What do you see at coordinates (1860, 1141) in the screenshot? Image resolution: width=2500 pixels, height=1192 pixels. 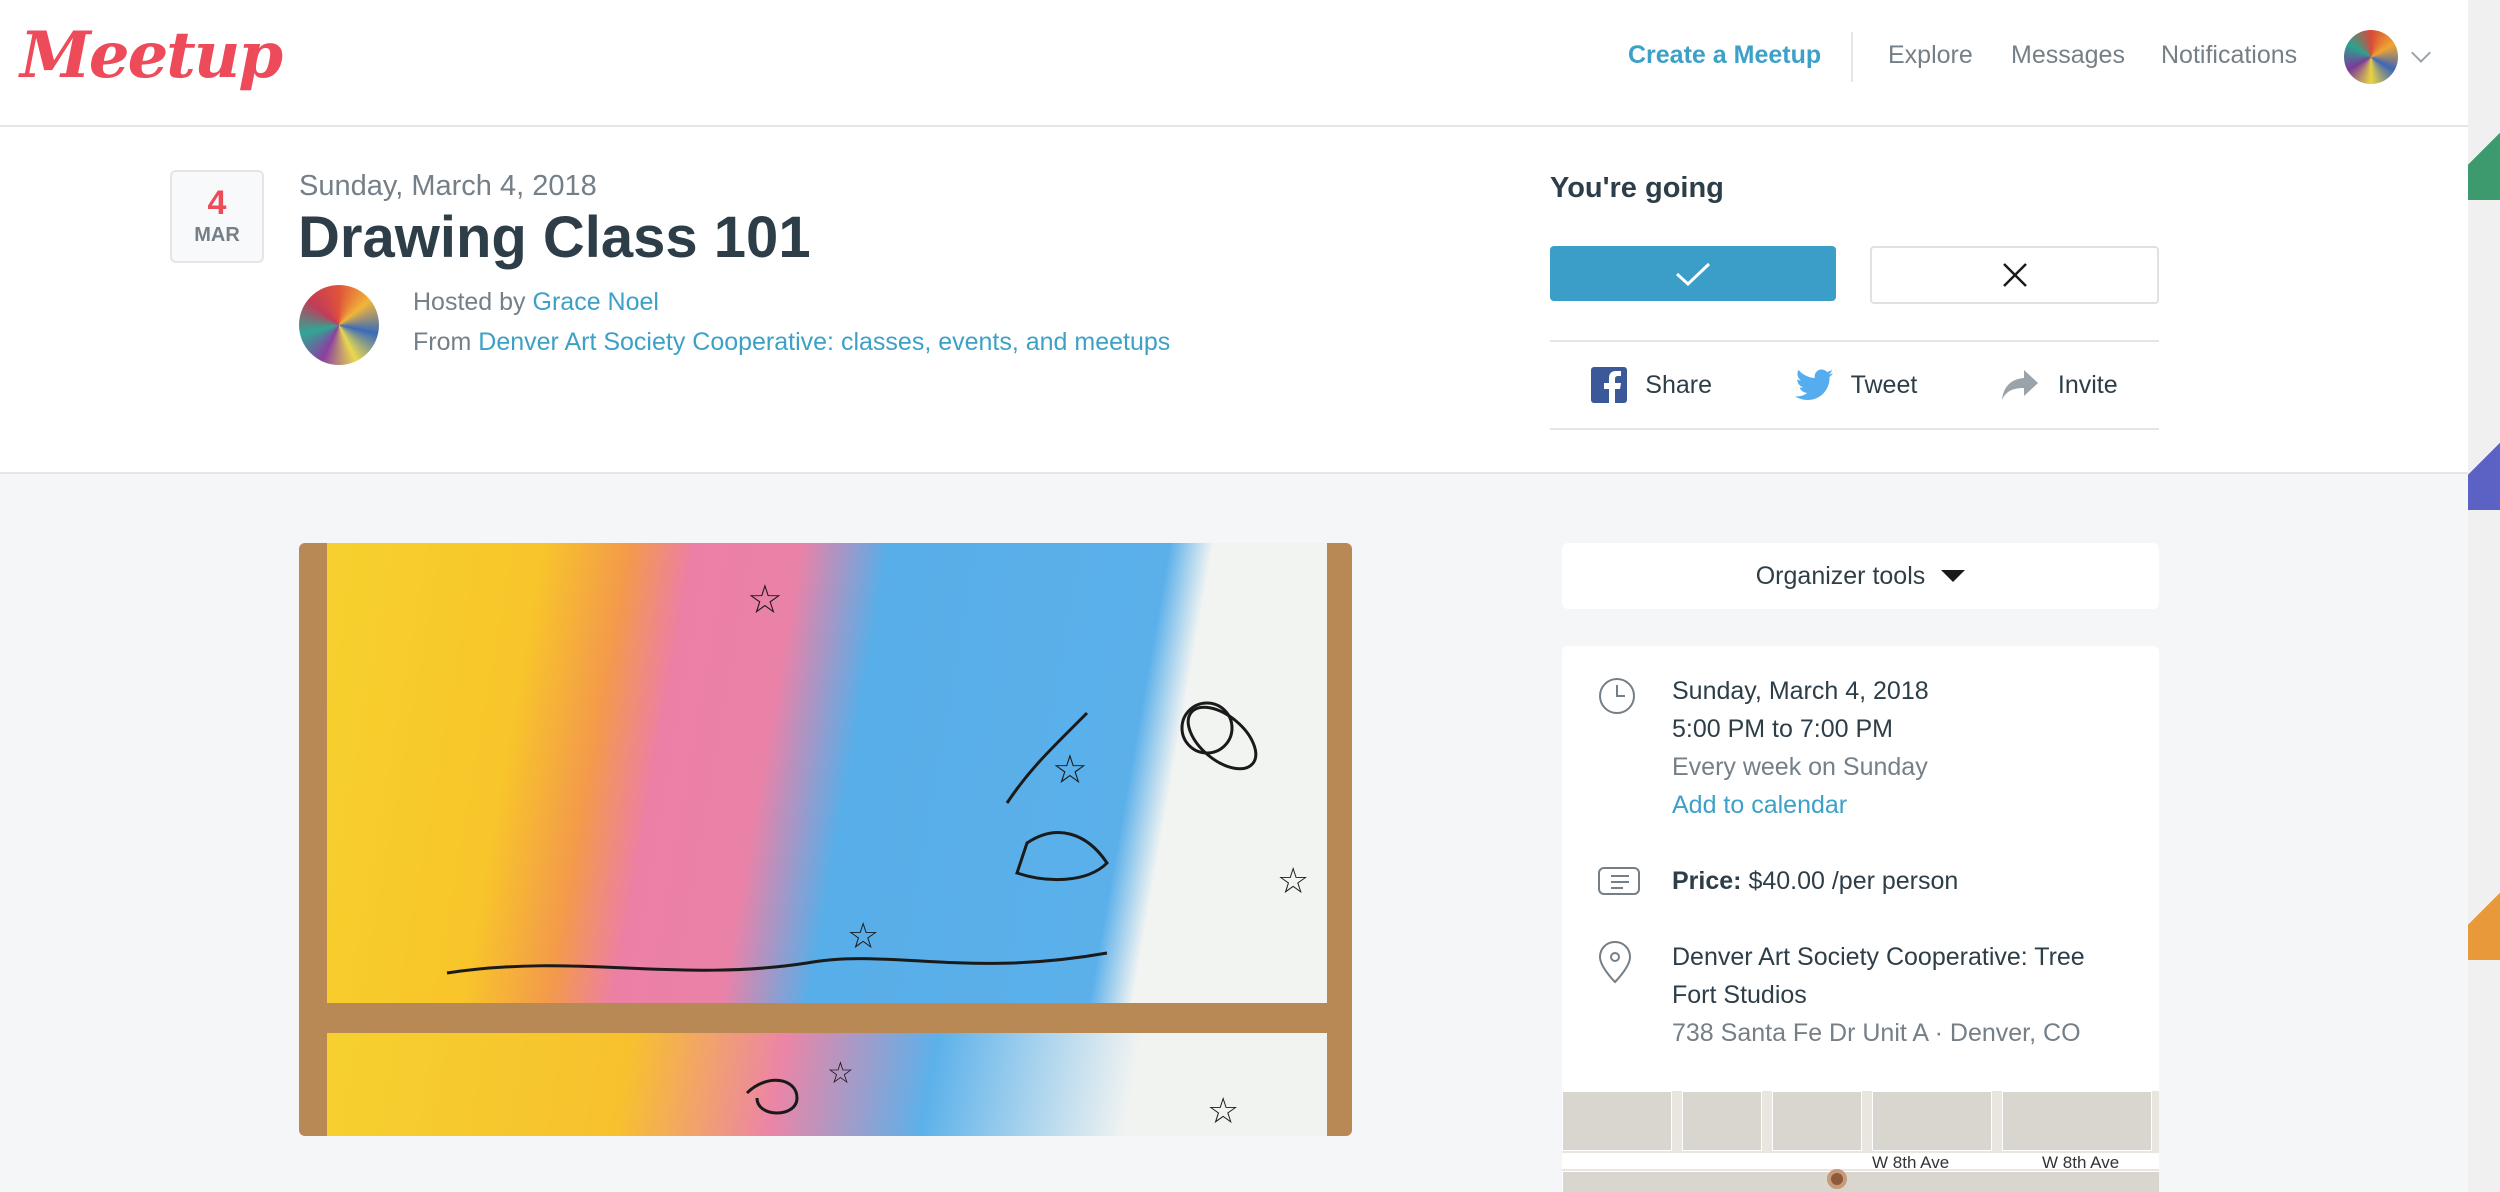 I see `venue-map: W 8th Ave W 8th Ave` at bounding box center [1860, 1141].